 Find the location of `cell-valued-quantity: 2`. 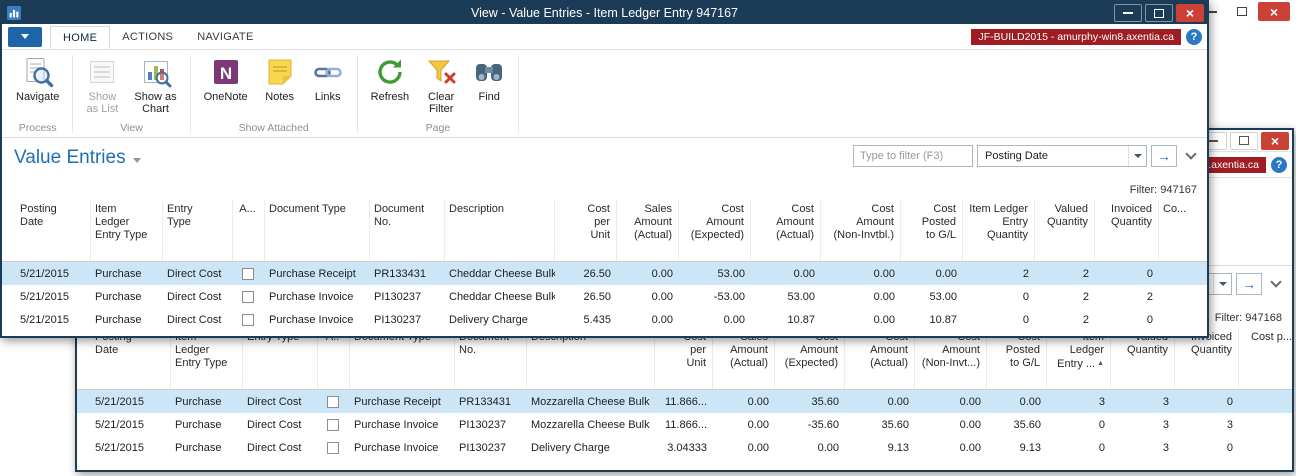

cell-valued-quantity: 2 is located at coordinates (1085, 319).